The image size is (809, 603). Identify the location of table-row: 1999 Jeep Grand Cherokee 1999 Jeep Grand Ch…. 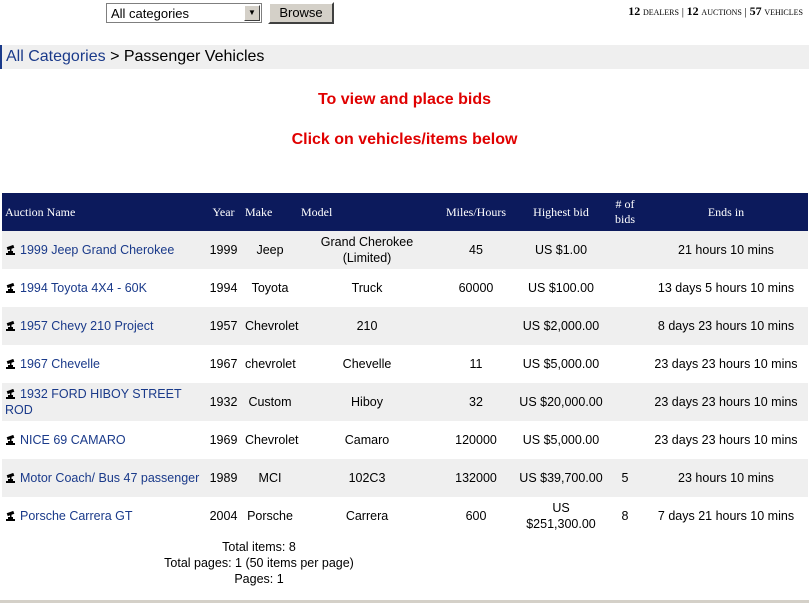
(405, 250).